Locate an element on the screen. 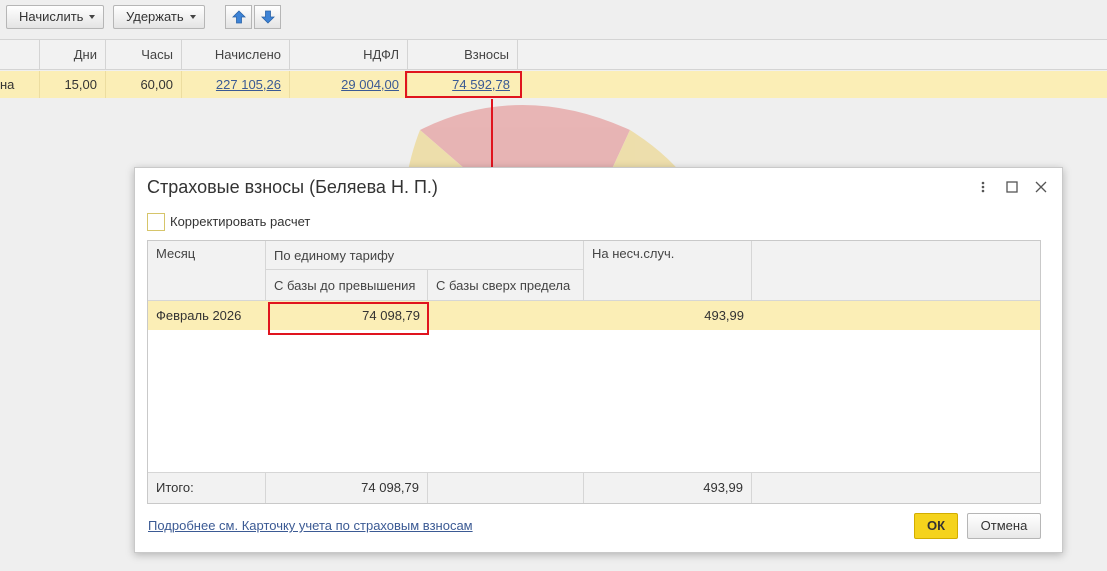 This screenshot has height=571, width=1107. column-header-base-above: С базы сверх предела is located at coordinates (506, 285).